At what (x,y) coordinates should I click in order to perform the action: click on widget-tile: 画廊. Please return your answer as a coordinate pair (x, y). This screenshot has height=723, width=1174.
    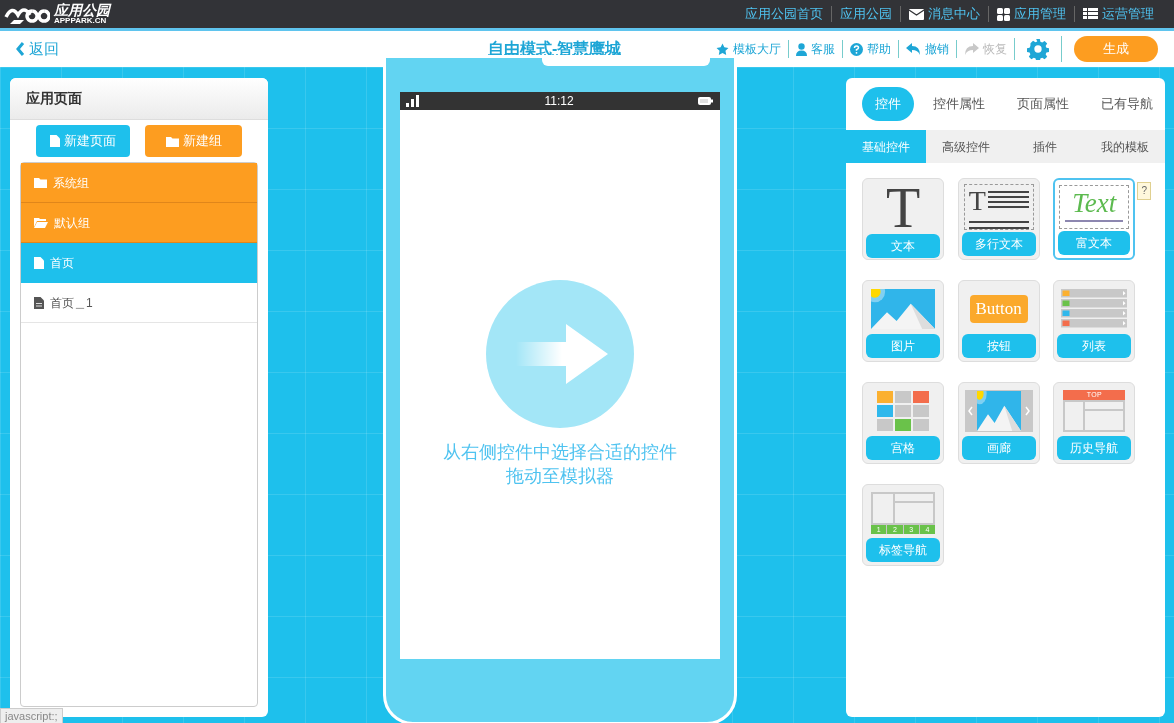
    Looking at the image, I should click on (998, 423).